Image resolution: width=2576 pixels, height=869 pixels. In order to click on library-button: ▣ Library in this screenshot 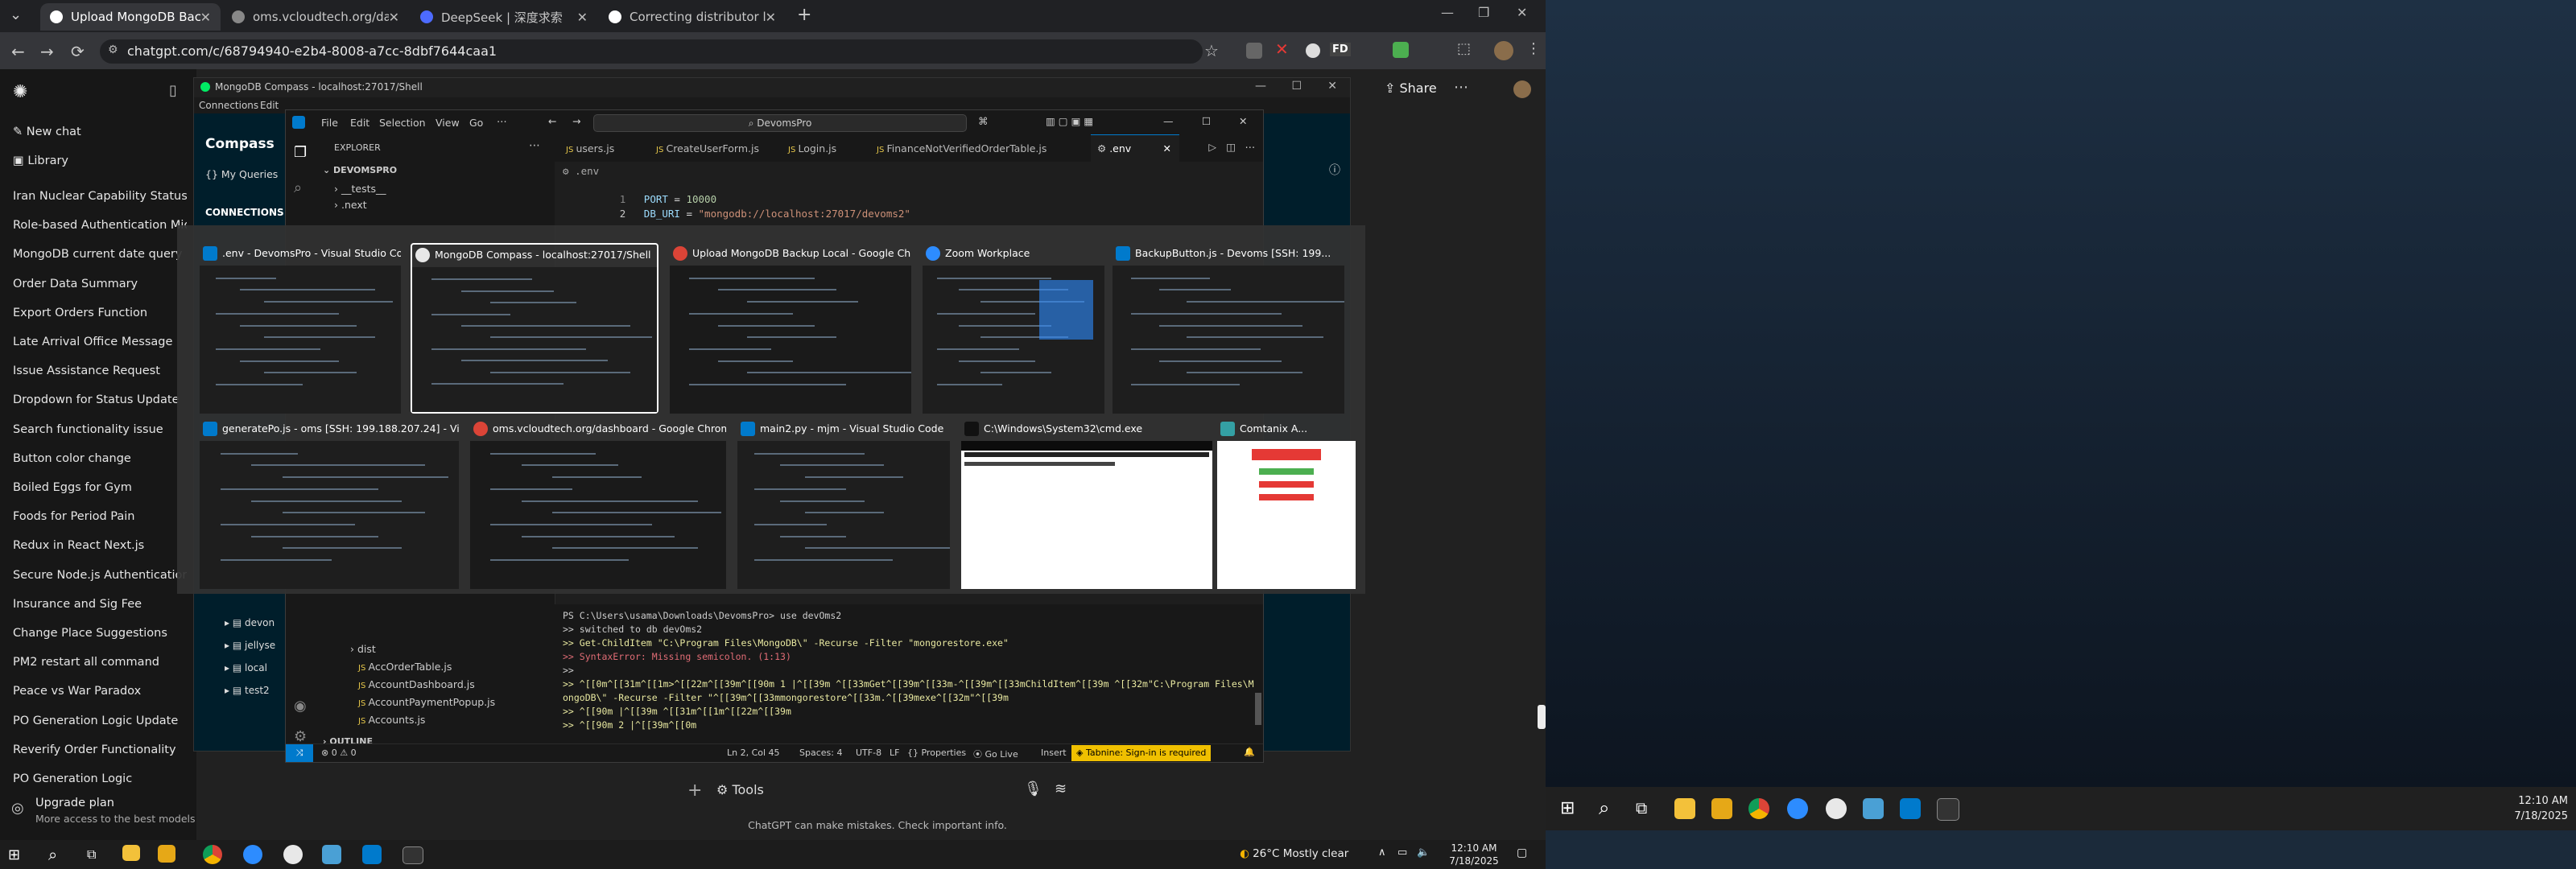, I will do `click(40, 160)`.